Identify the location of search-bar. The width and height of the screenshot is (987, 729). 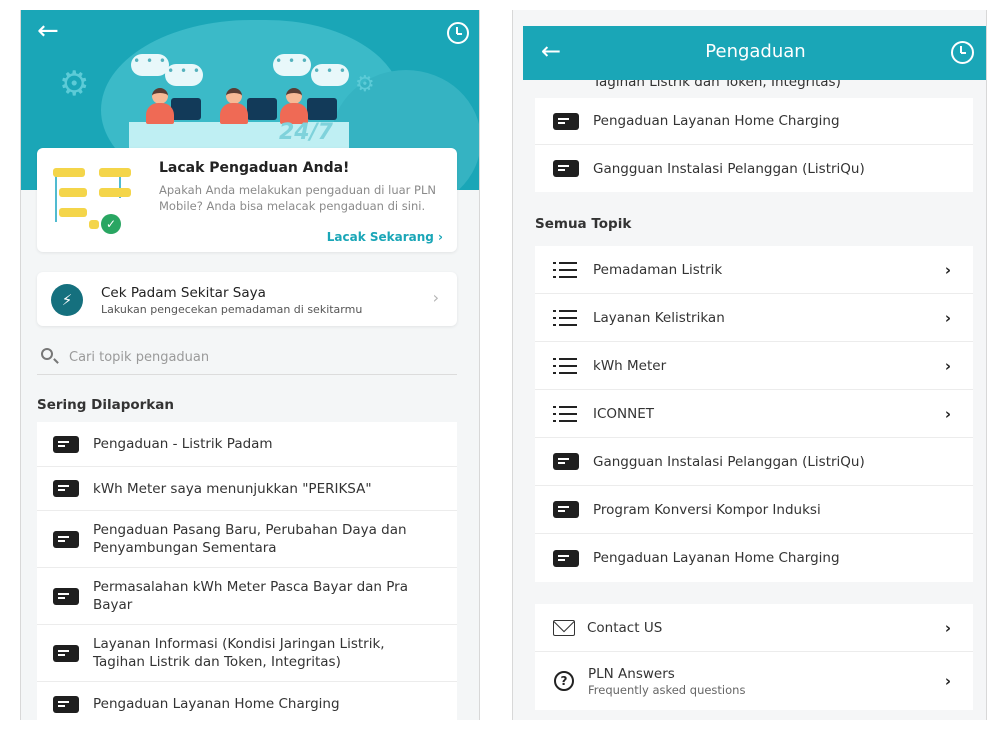
(247, 359).